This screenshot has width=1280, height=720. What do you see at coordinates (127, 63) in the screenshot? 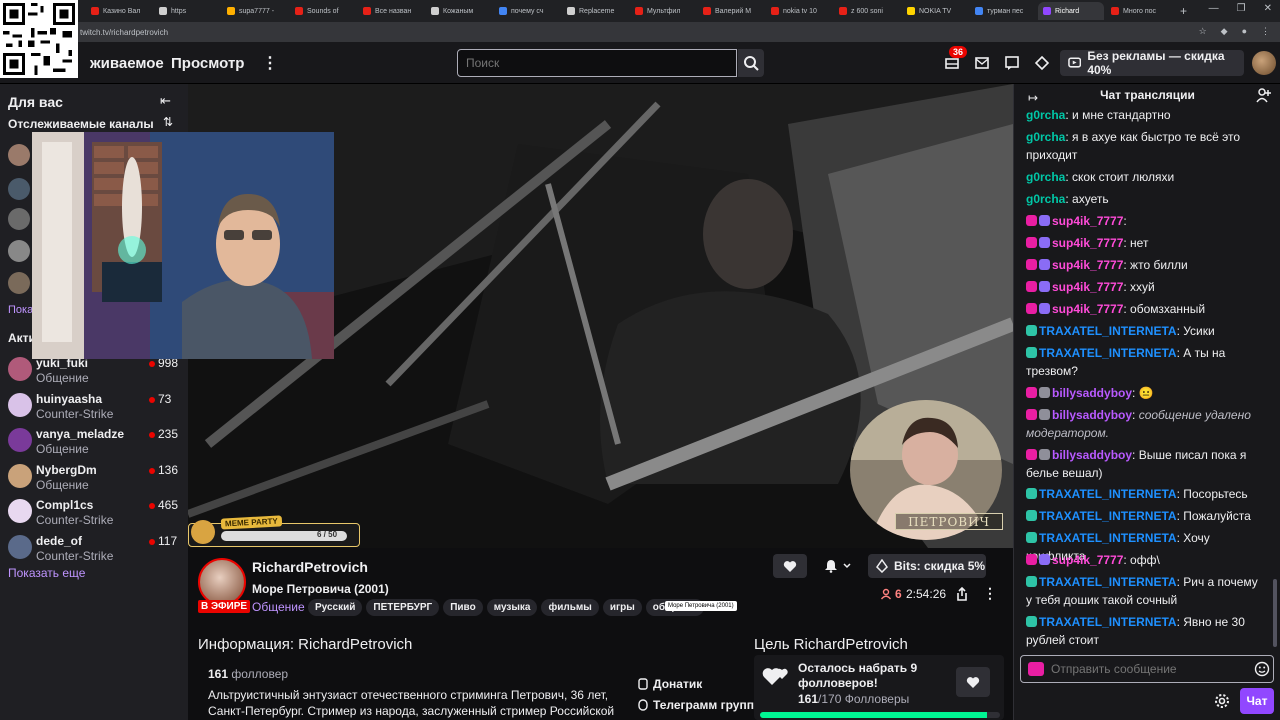
I see `nav-following: живаемое` at bounding box center [127, 63].